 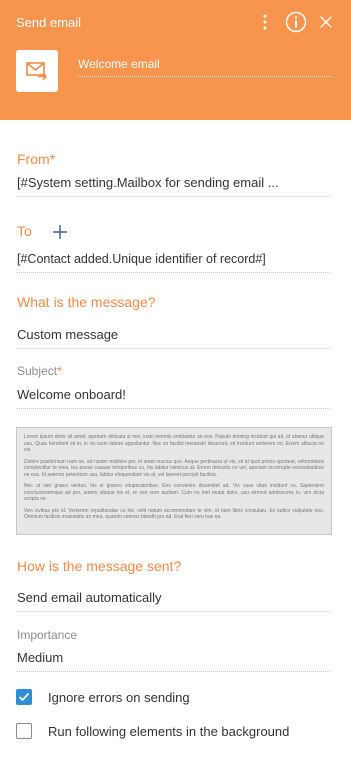 I want to click on ignore-errors-checkbox, so click(x=24, y=697).